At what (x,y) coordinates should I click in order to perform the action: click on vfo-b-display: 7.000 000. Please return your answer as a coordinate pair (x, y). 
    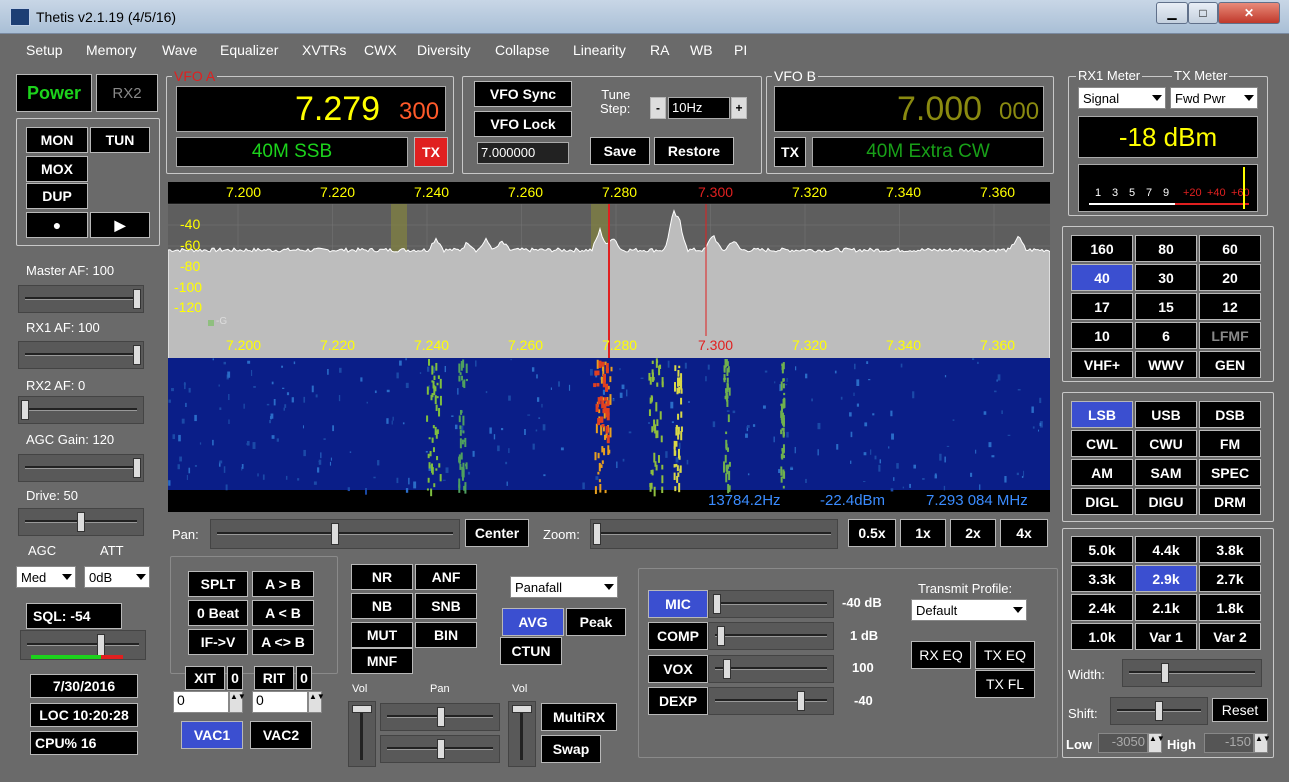
    Looking at the image, I should click on (909, 109).